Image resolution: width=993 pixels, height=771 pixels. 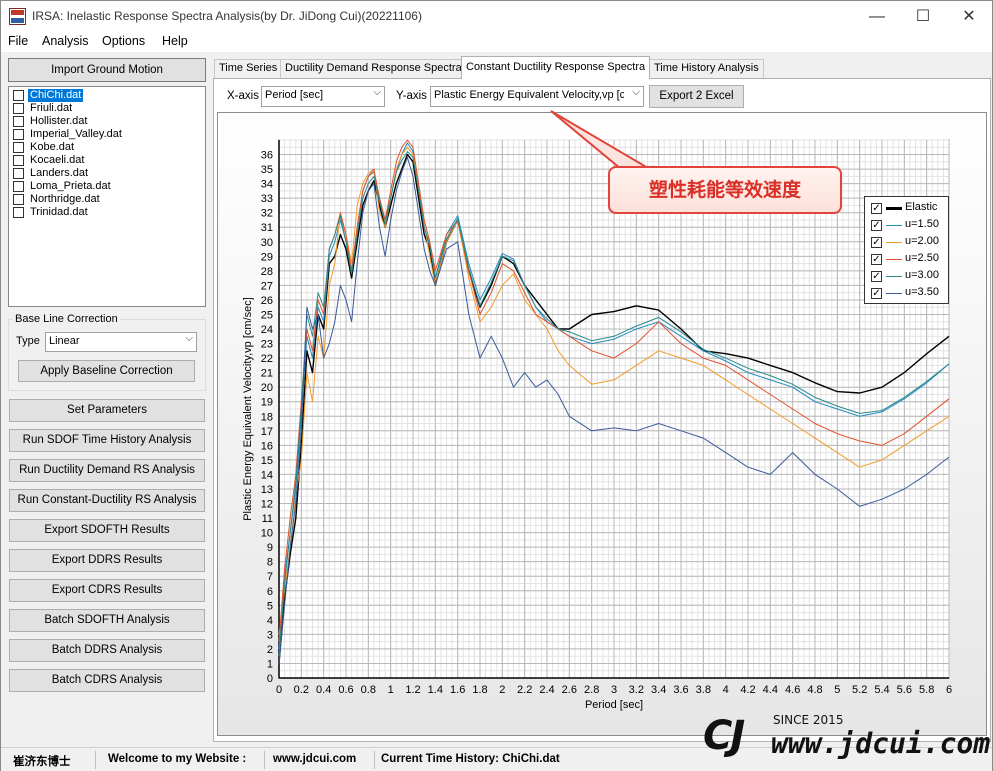 What do you see at coordinates (107, 440) in the screenshot?
I see `run-sdof-time-history-analysis-button: Run SDOF Time History Analysis` at bounding box center [107, 440].